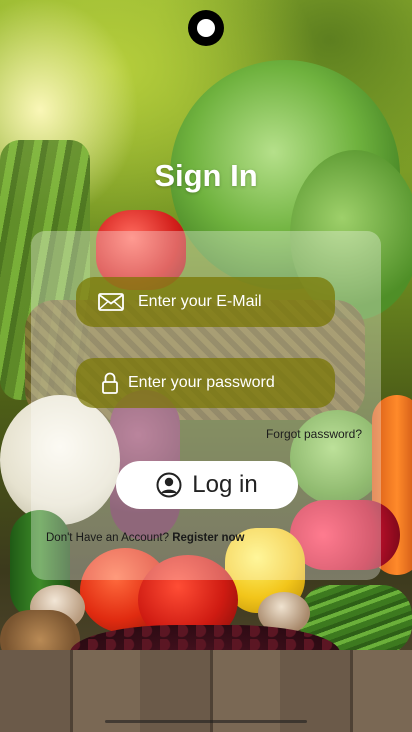 Image resolution: width=412 pixels, height=732 pixels. I want to click on email-field, so click(210, 302).